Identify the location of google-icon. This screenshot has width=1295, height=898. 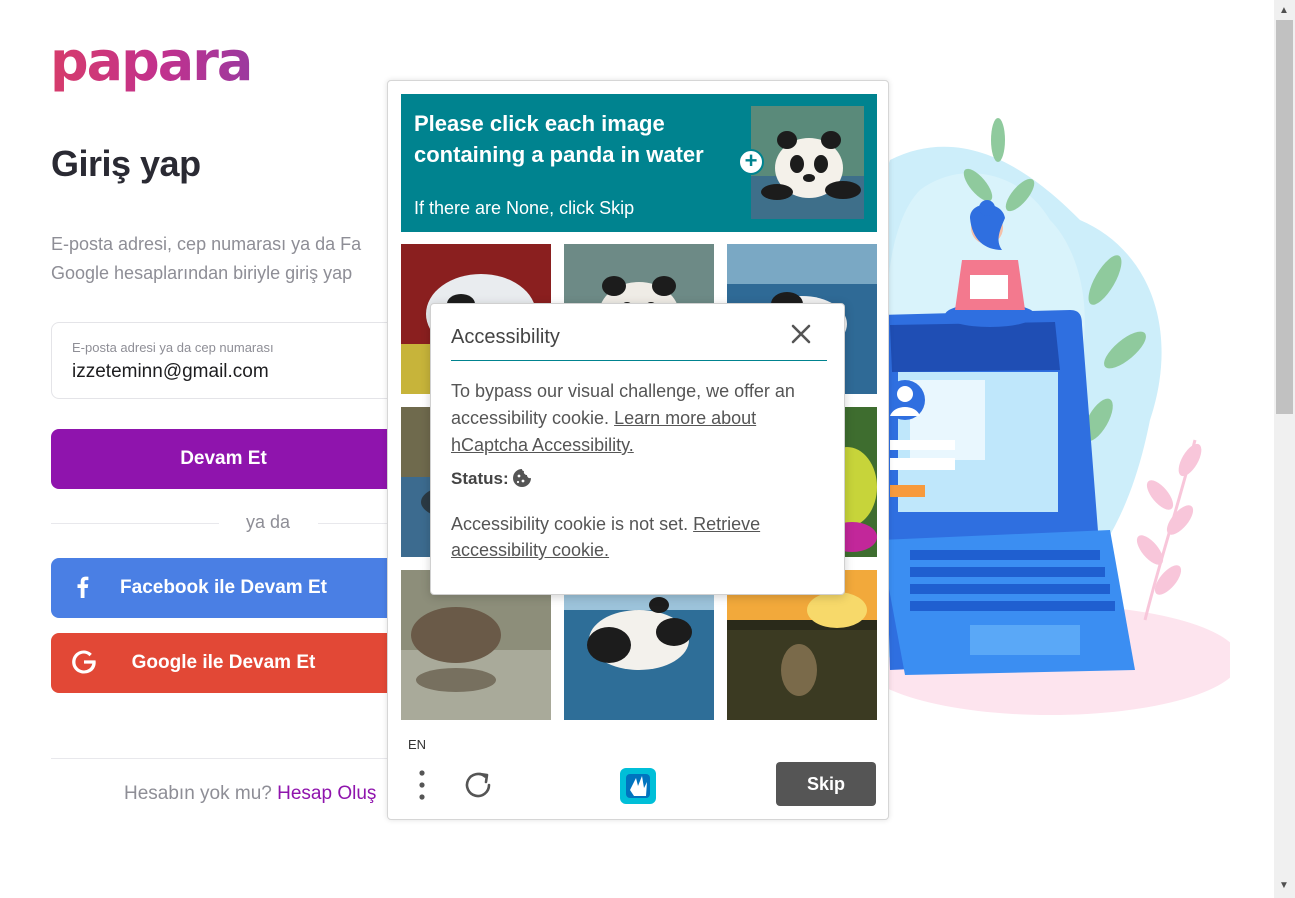
(84, 662).